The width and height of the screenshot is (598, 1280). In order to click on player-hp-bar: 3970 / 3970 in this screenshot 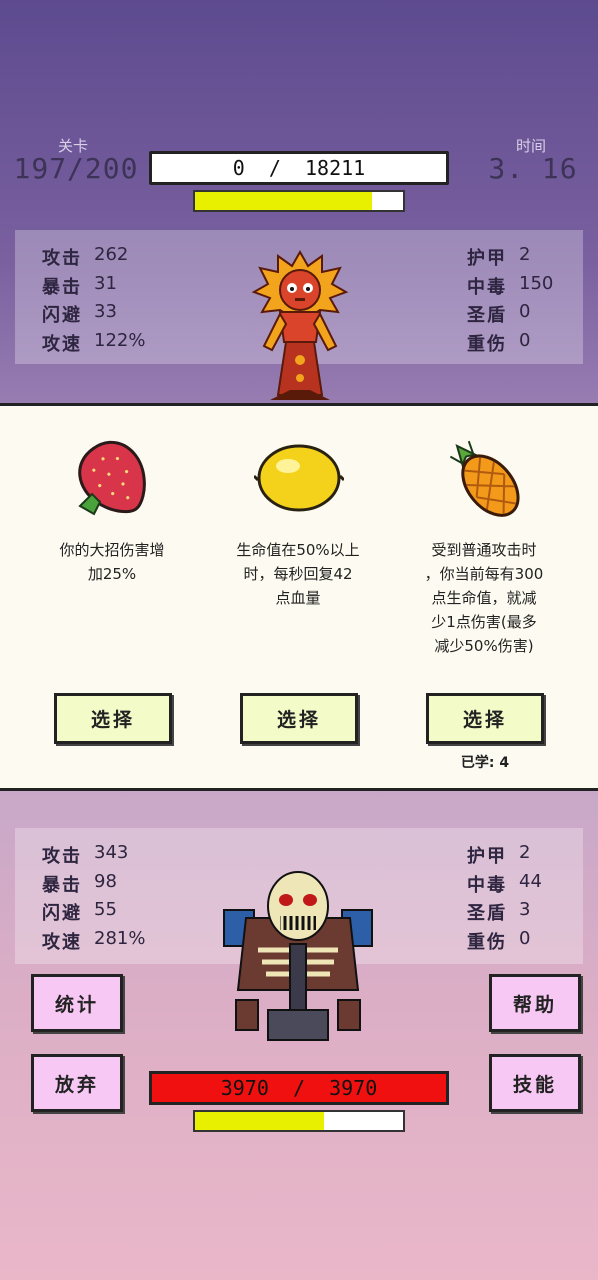, I will do `click(299, 1088)`.